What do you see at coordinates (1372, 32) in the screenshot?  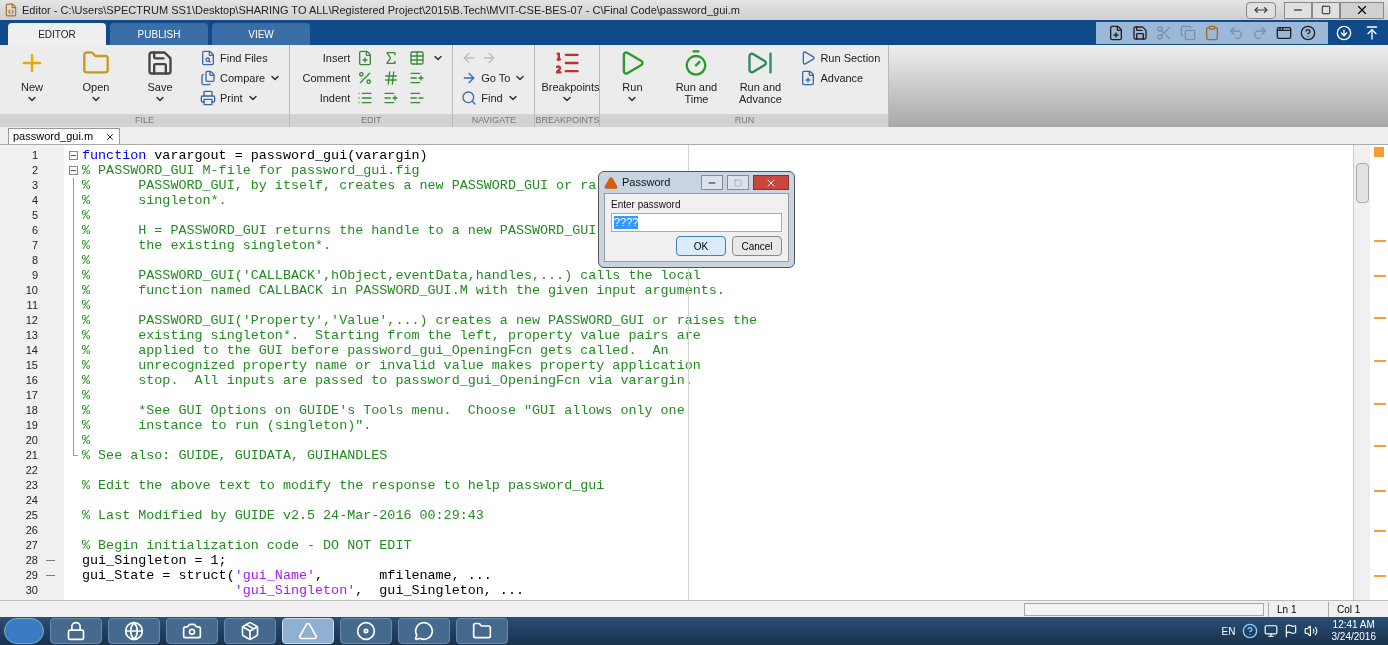 I see `collapse-icon` at bounding box center [1372, 32].